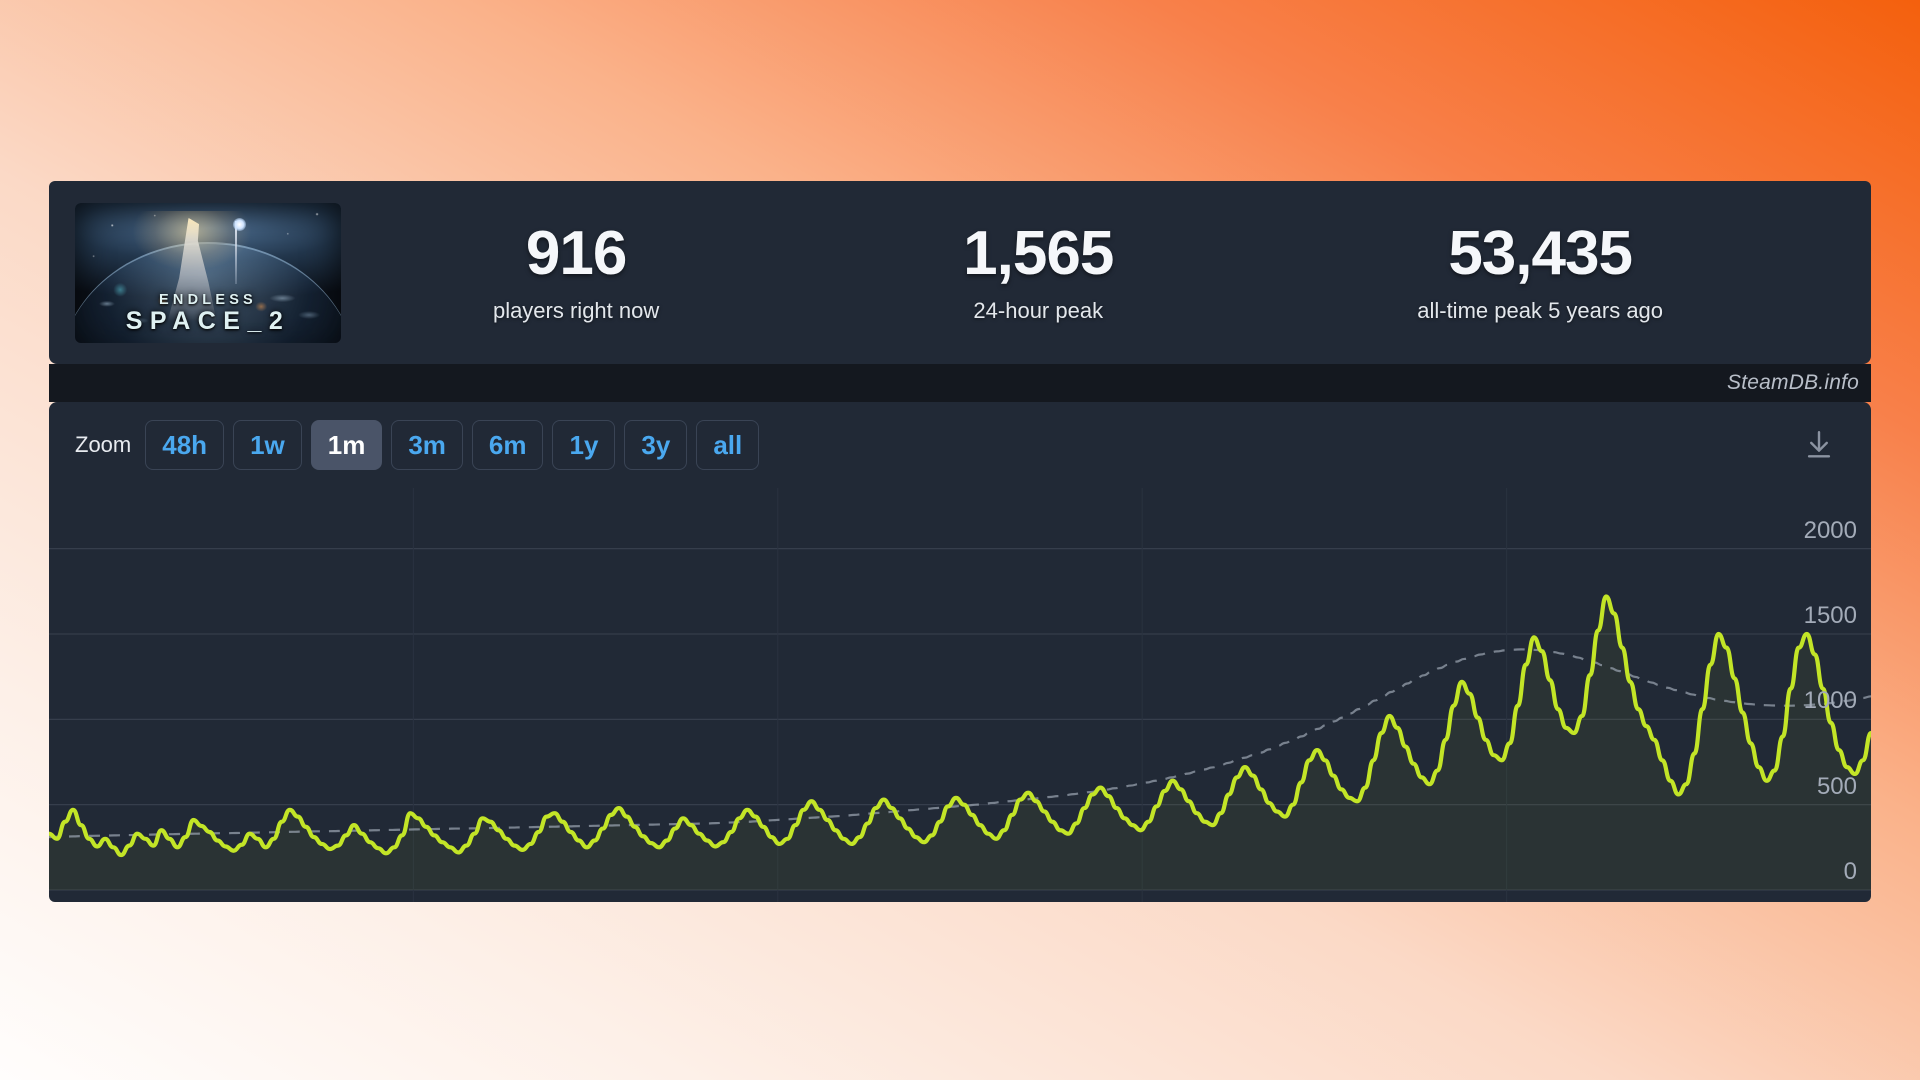 The image size is (1920, 1080). What do you see at coordinates (208, 321) in the screenshot?
I see `game-logo-line2: SPACE_2` at bounding box center [208, 321].